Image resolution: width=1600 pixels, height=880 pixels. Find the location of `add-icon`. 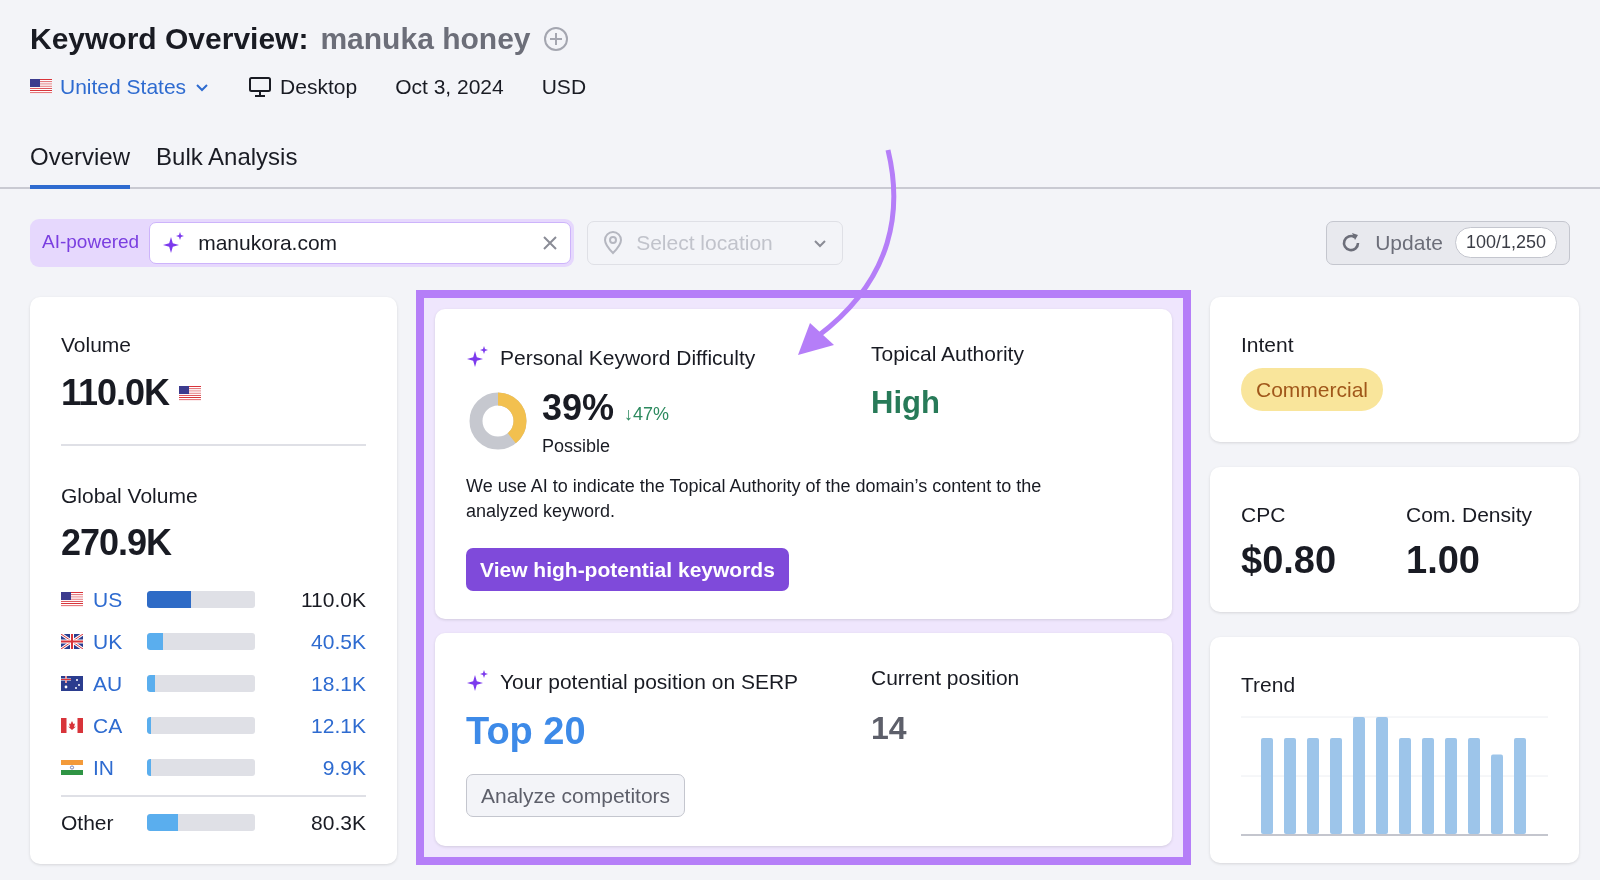

add-icon is located at coordinates (555, 38).